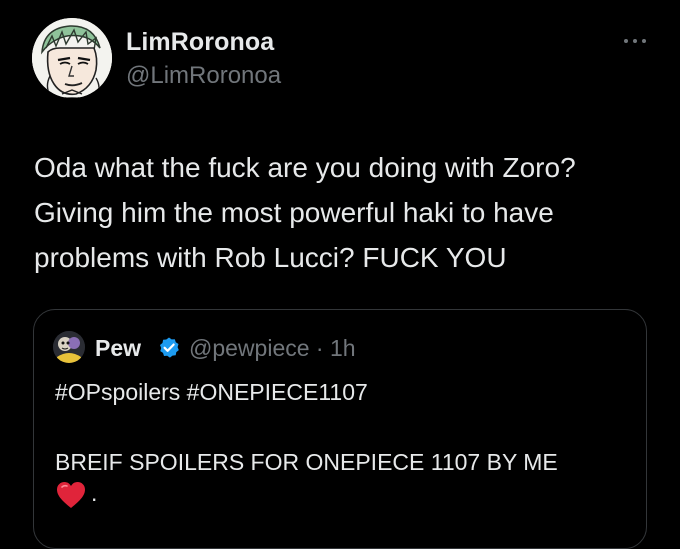 This screenshot has height=549, width=680. I want to click on author-display-name: LimRoronoa, so click(200, 42).